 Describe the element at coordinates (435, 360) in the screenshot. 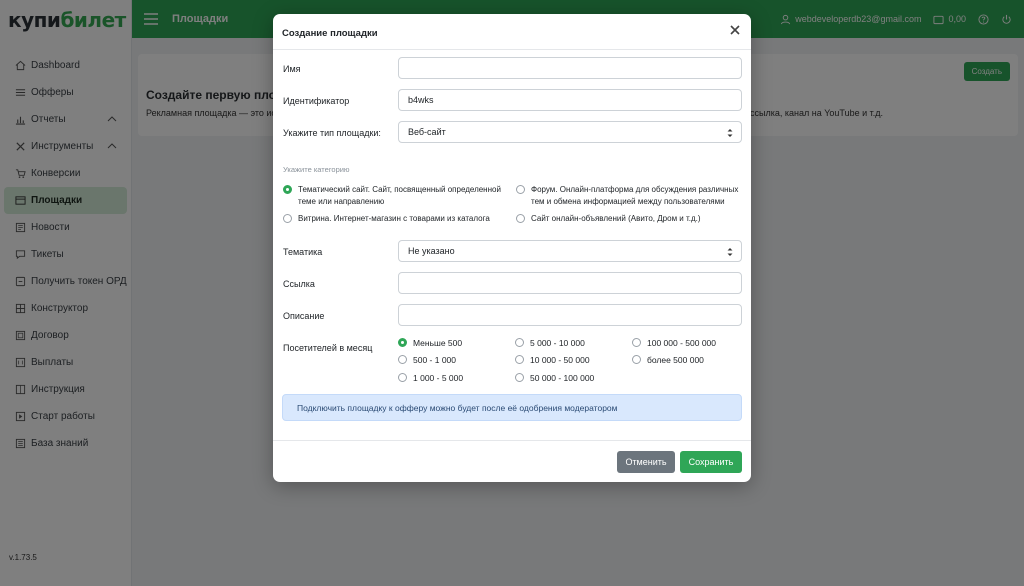

I see `option-label: 500 - 1 000` at that location.